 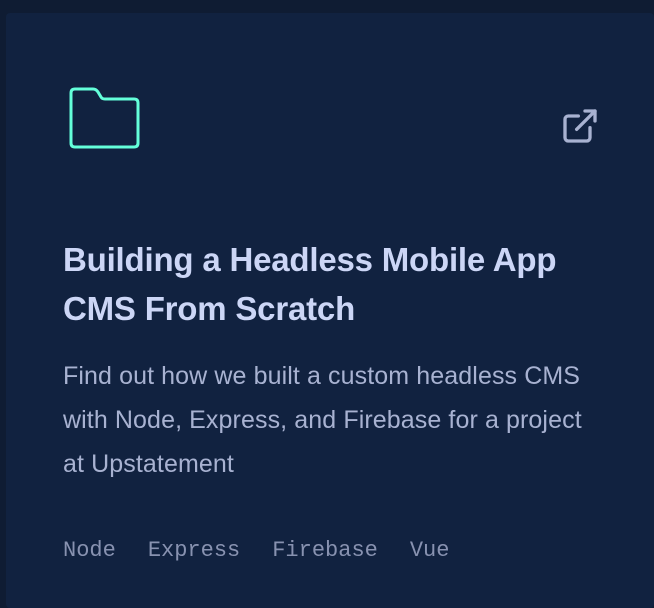 What do you see at coordinates (194, 550) in the screenshot?
I see `tech-item: Express` at bounding box center [194, 550].